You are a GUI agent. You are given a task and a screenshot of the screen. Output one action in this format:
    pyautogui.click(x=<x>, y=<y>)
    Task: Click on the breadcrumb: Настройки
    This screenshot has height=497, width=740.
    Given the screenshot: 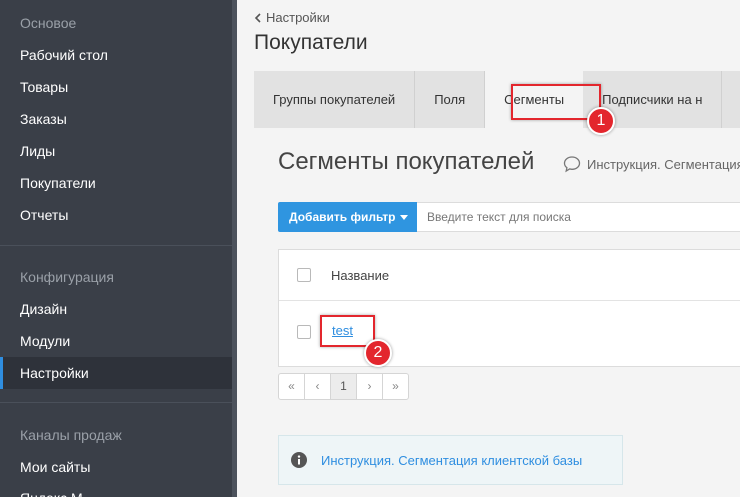 What is the action you would take?
    pyautogui.click(x=292, y=17)
    